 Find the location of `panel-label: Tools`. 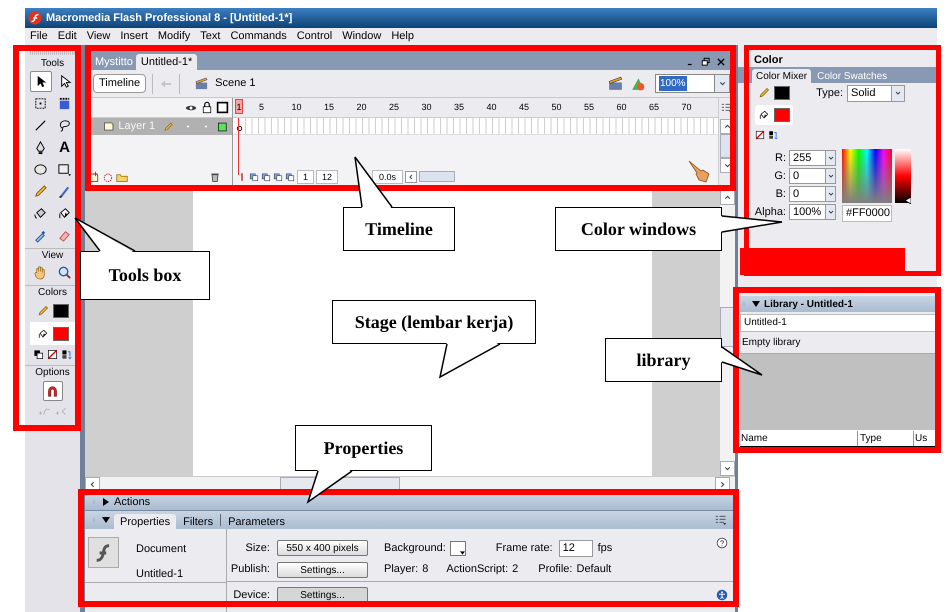

panel-label: Tools is located at coordinates (52, 63).